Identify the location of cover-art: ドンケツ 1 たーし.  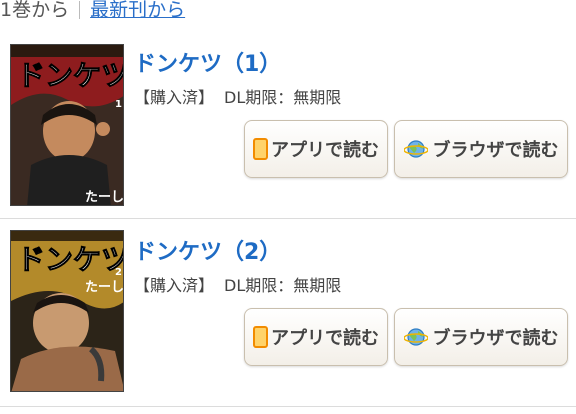
(67, 125).